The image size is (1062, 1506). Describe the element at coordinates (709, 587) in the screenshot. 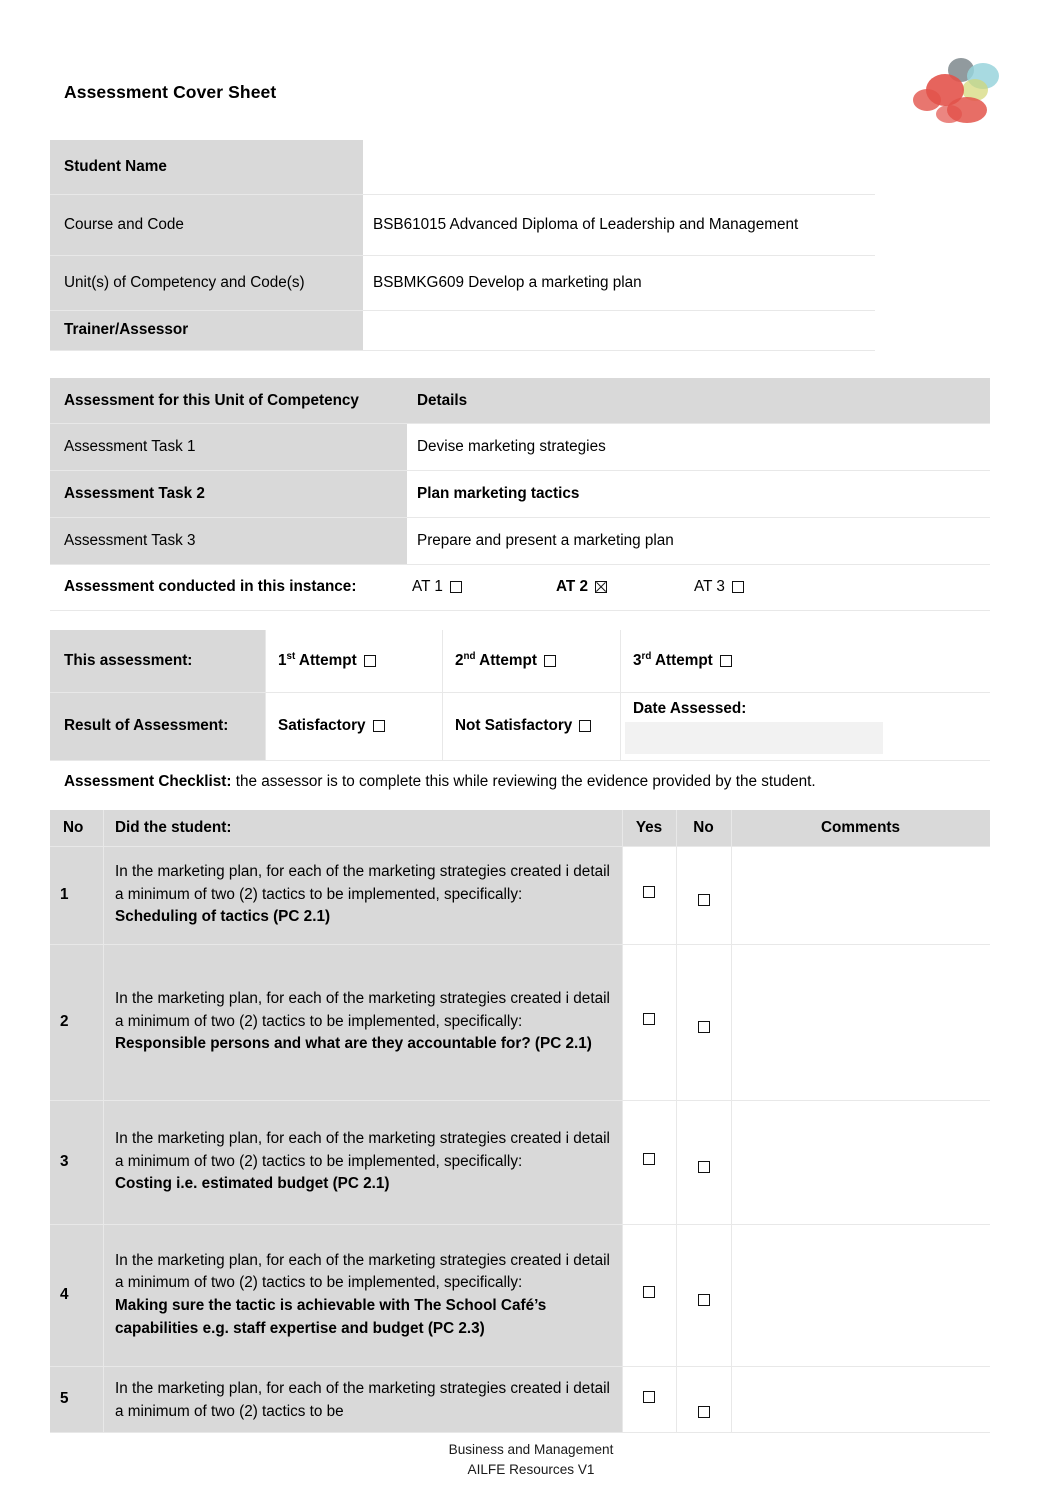

I see `at3-label: AT 3` at that location.